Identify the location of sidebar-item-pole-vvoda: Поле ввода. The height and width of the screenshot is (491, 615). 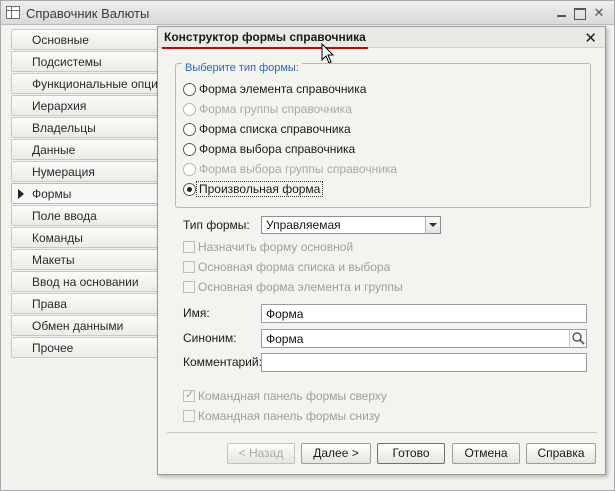
(86, 215).